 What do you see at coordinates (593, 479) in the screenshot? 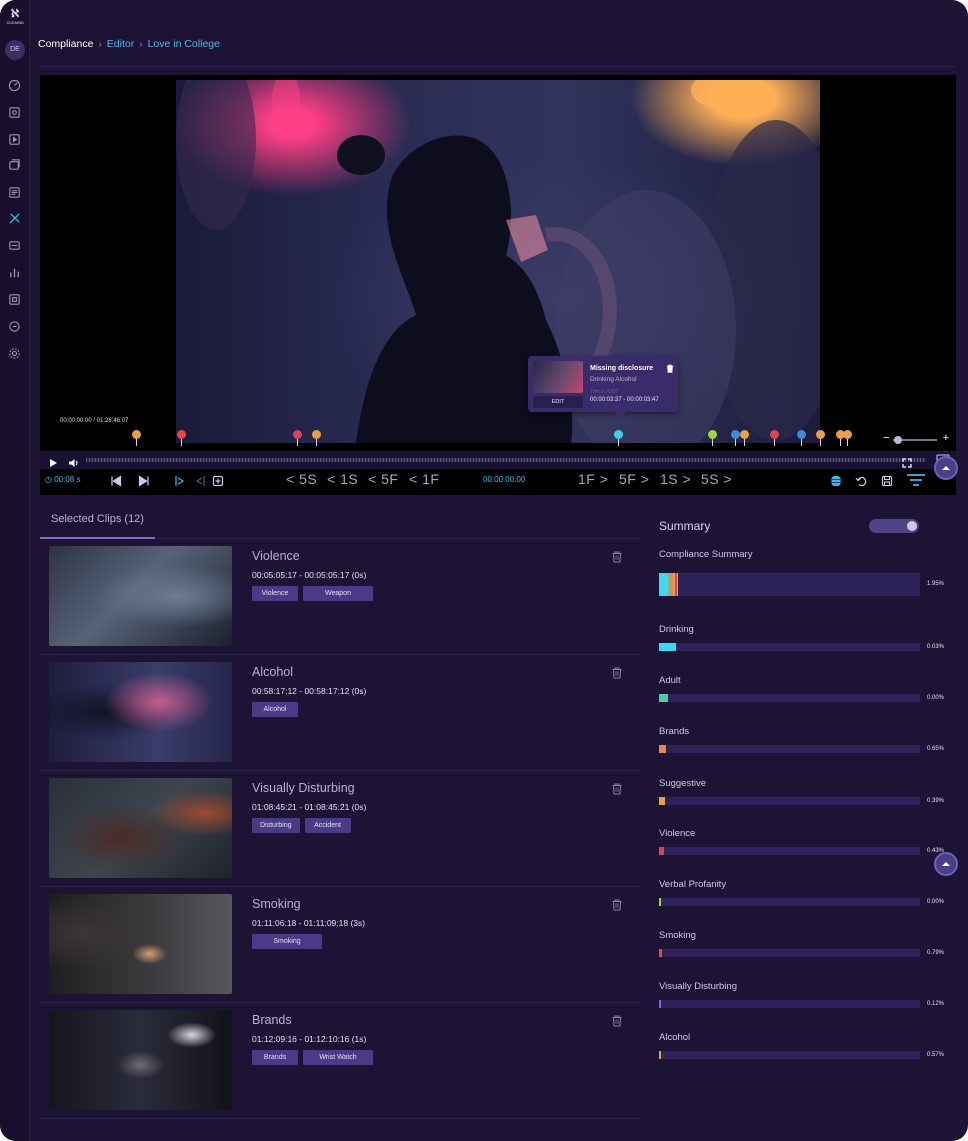
I see `forward-1-frame-button: 1F >` at bounding box center [593, 479].